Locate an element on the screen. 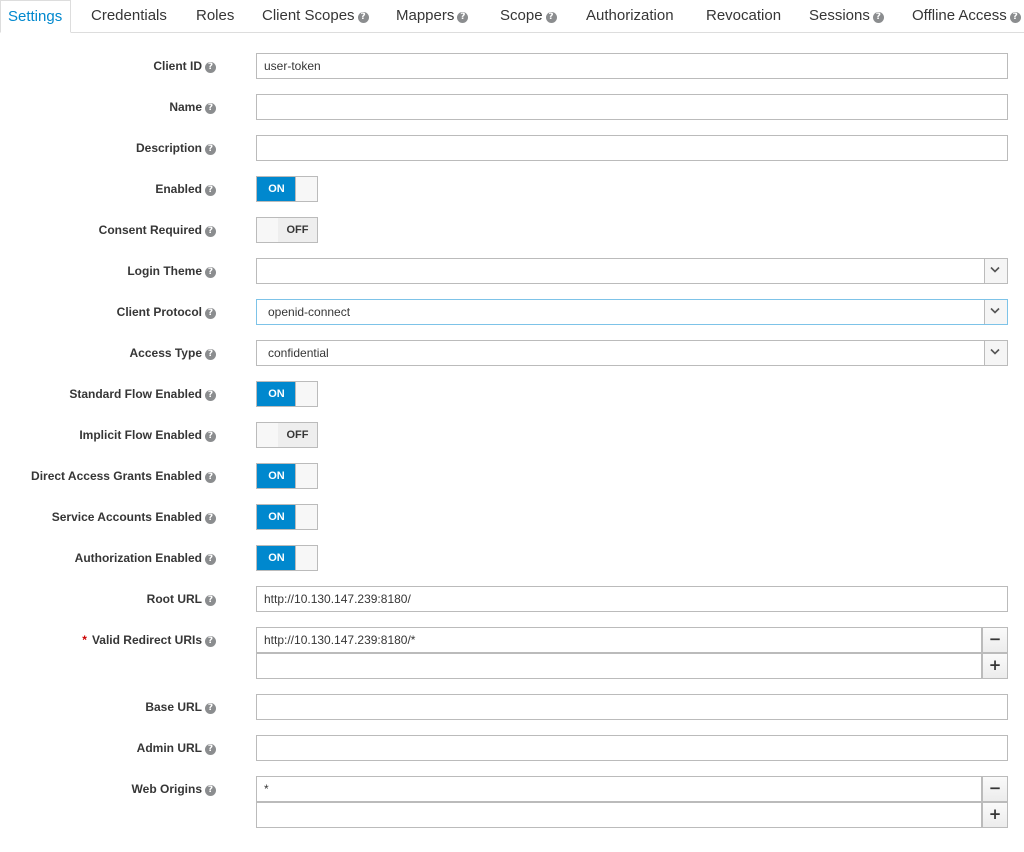  consent-required-label: Consent Required? is located at coordinates (157, 230).